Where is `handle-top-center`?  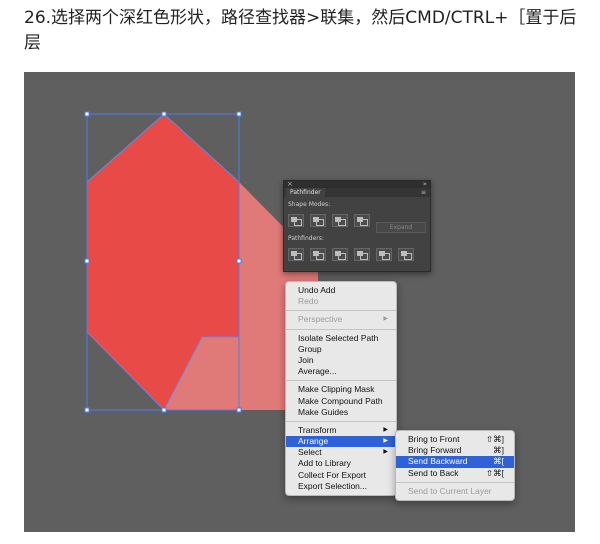
handle-top-center is located at coordinates (164, 114).